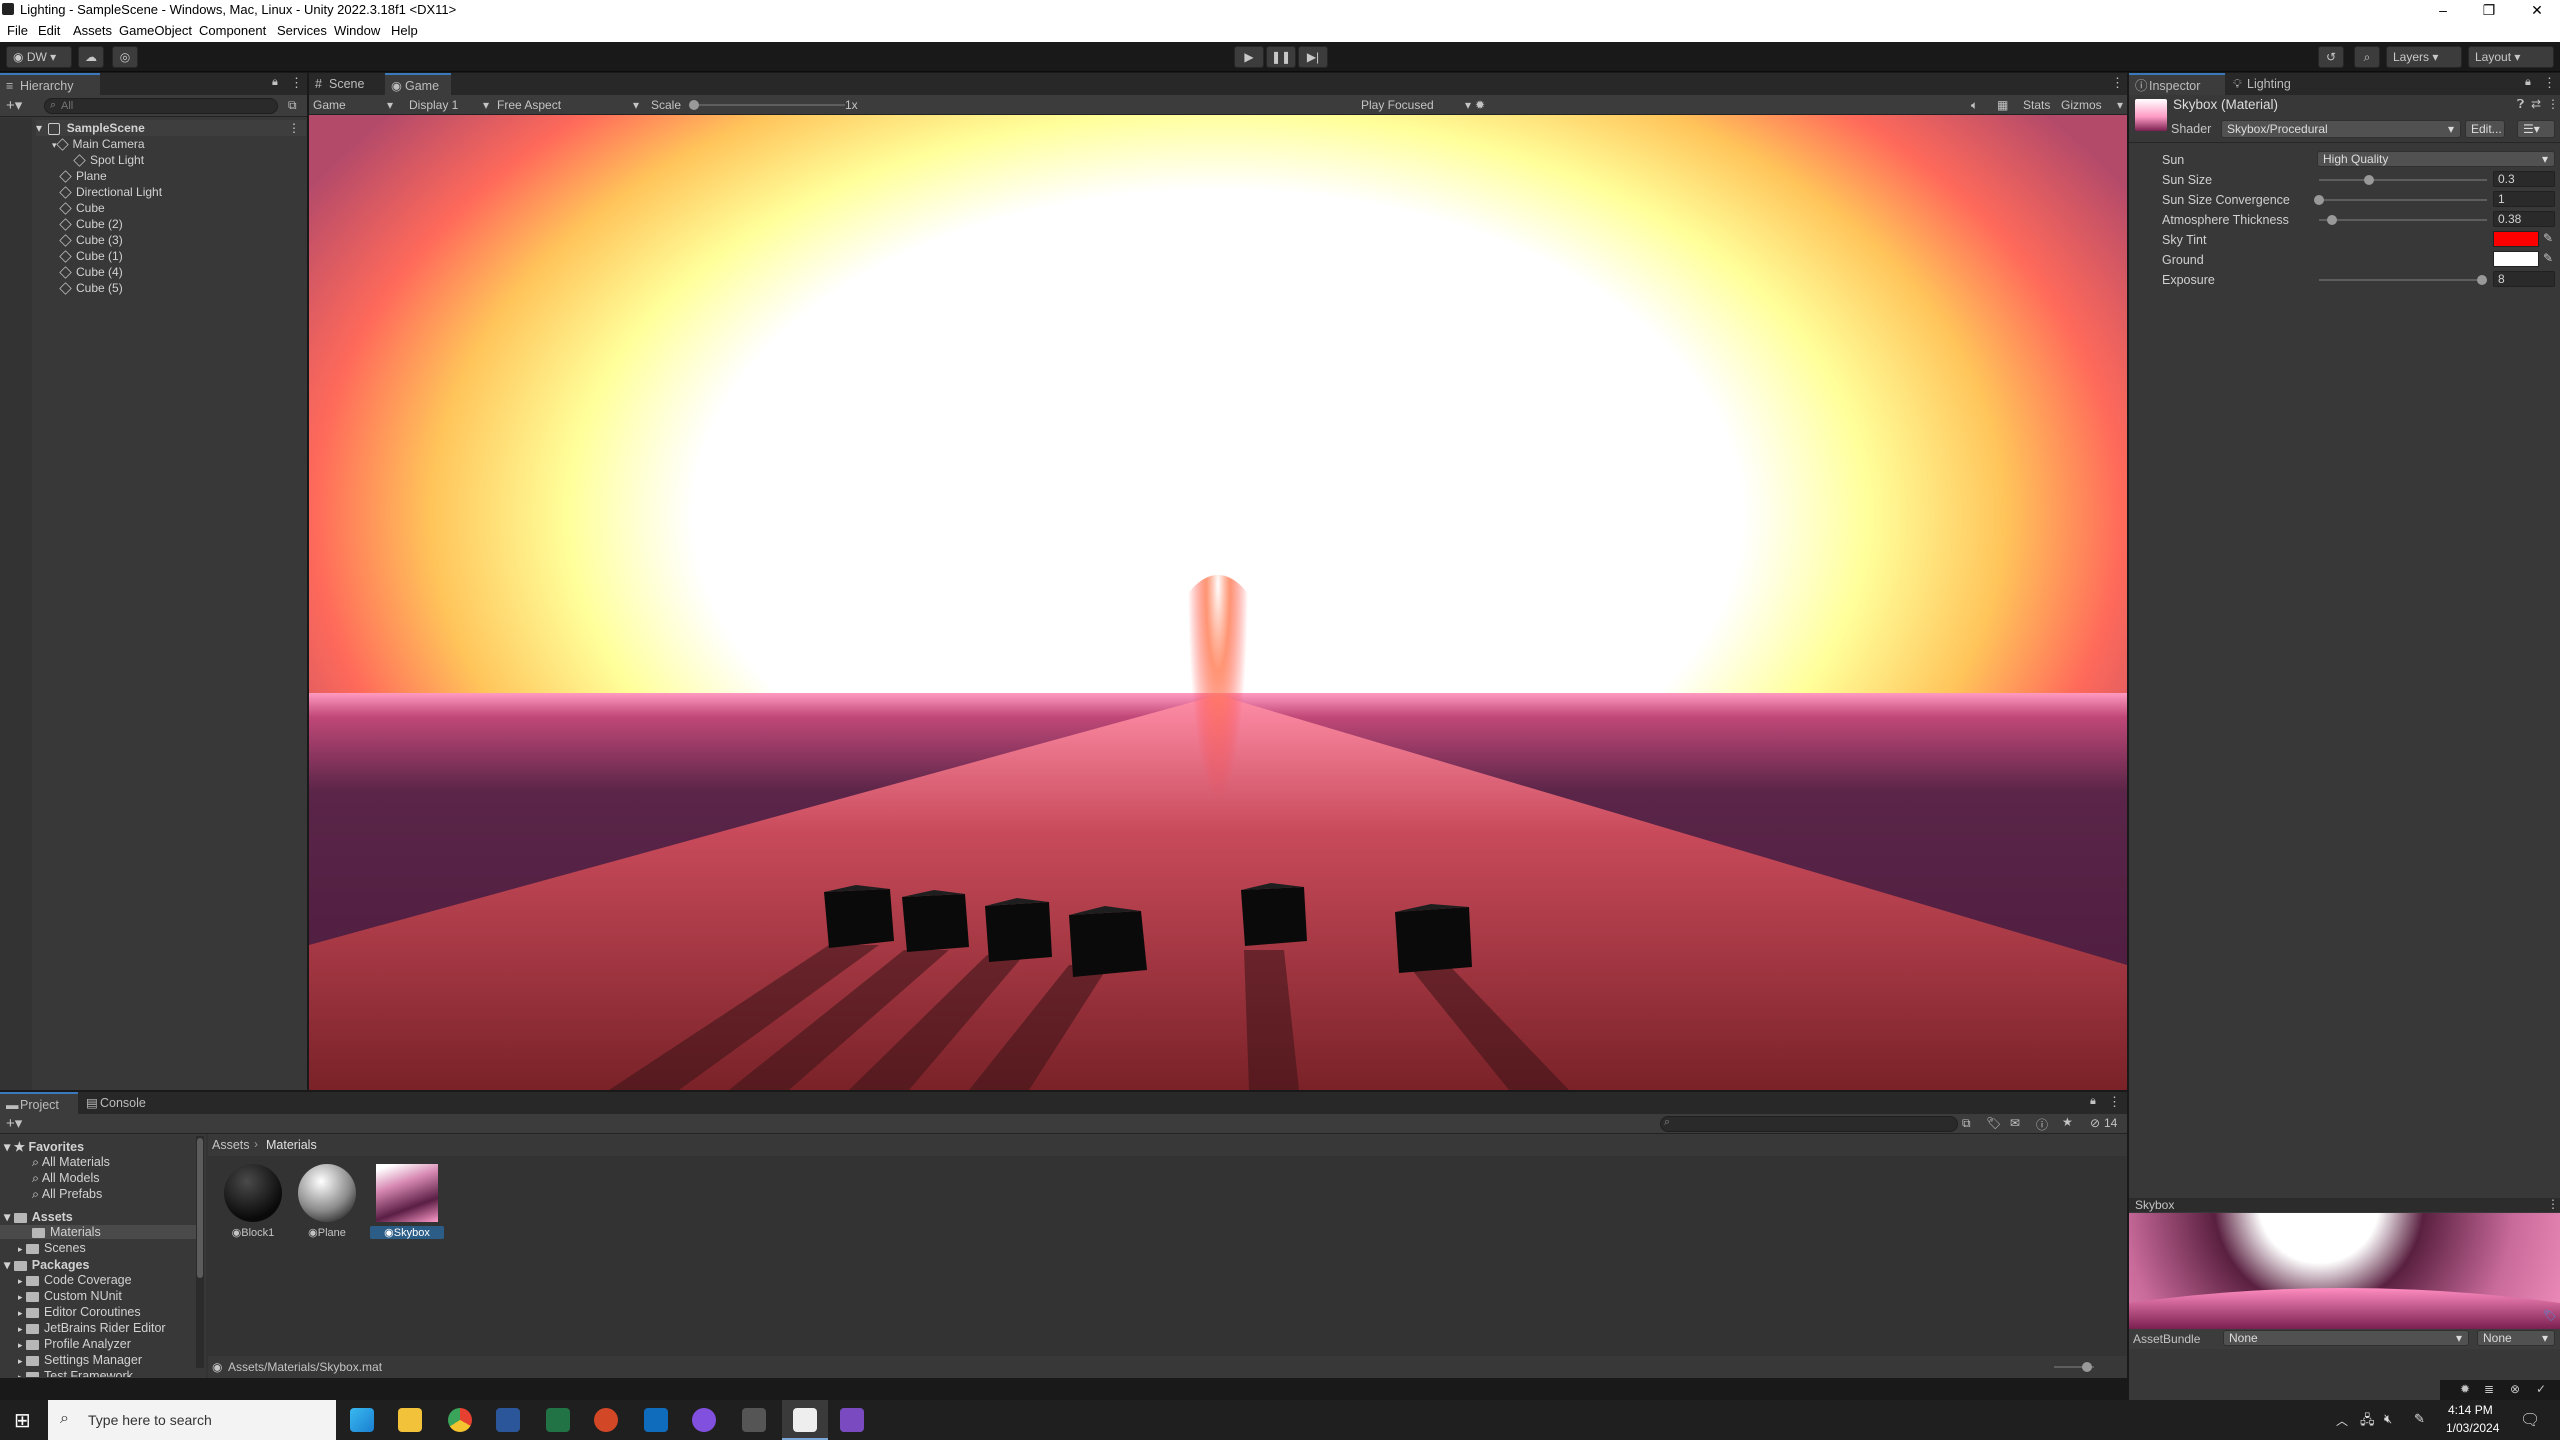 This screenshot has height=1440, width=2560. What do you see at coordinates (292, 105) in the screenshot?
I see `filter-icon: ⧉` at bounding box center [292, 105].